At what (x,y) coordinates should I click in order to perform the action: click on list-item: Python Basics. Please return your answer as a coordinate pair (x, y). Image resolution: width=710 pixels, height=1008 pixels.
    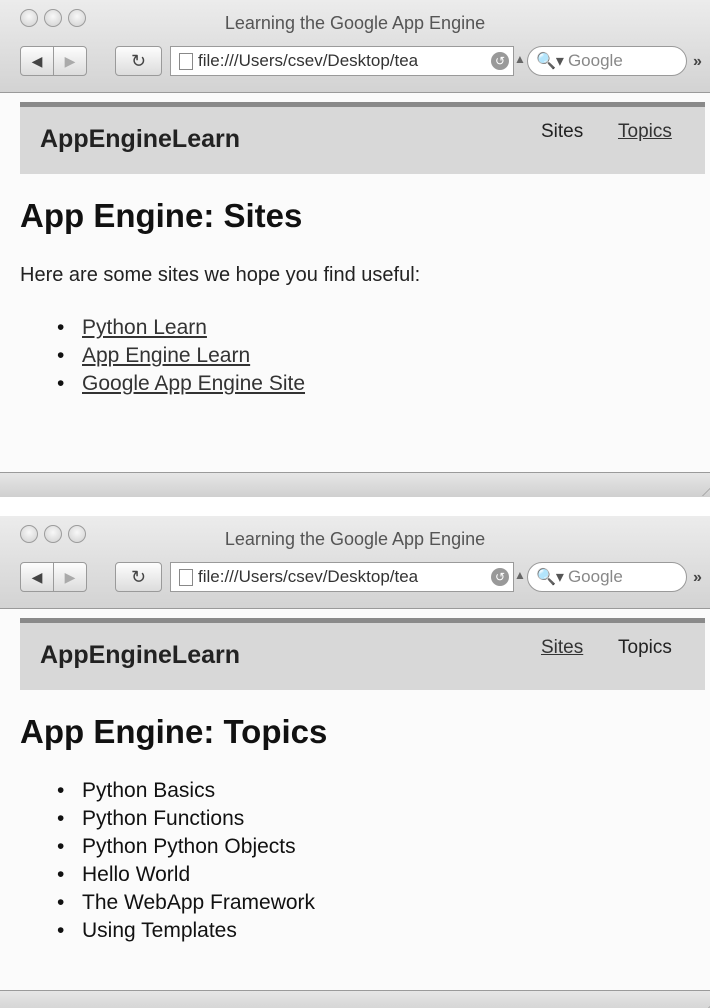
    Looking at the image, I should click on (186, 791).